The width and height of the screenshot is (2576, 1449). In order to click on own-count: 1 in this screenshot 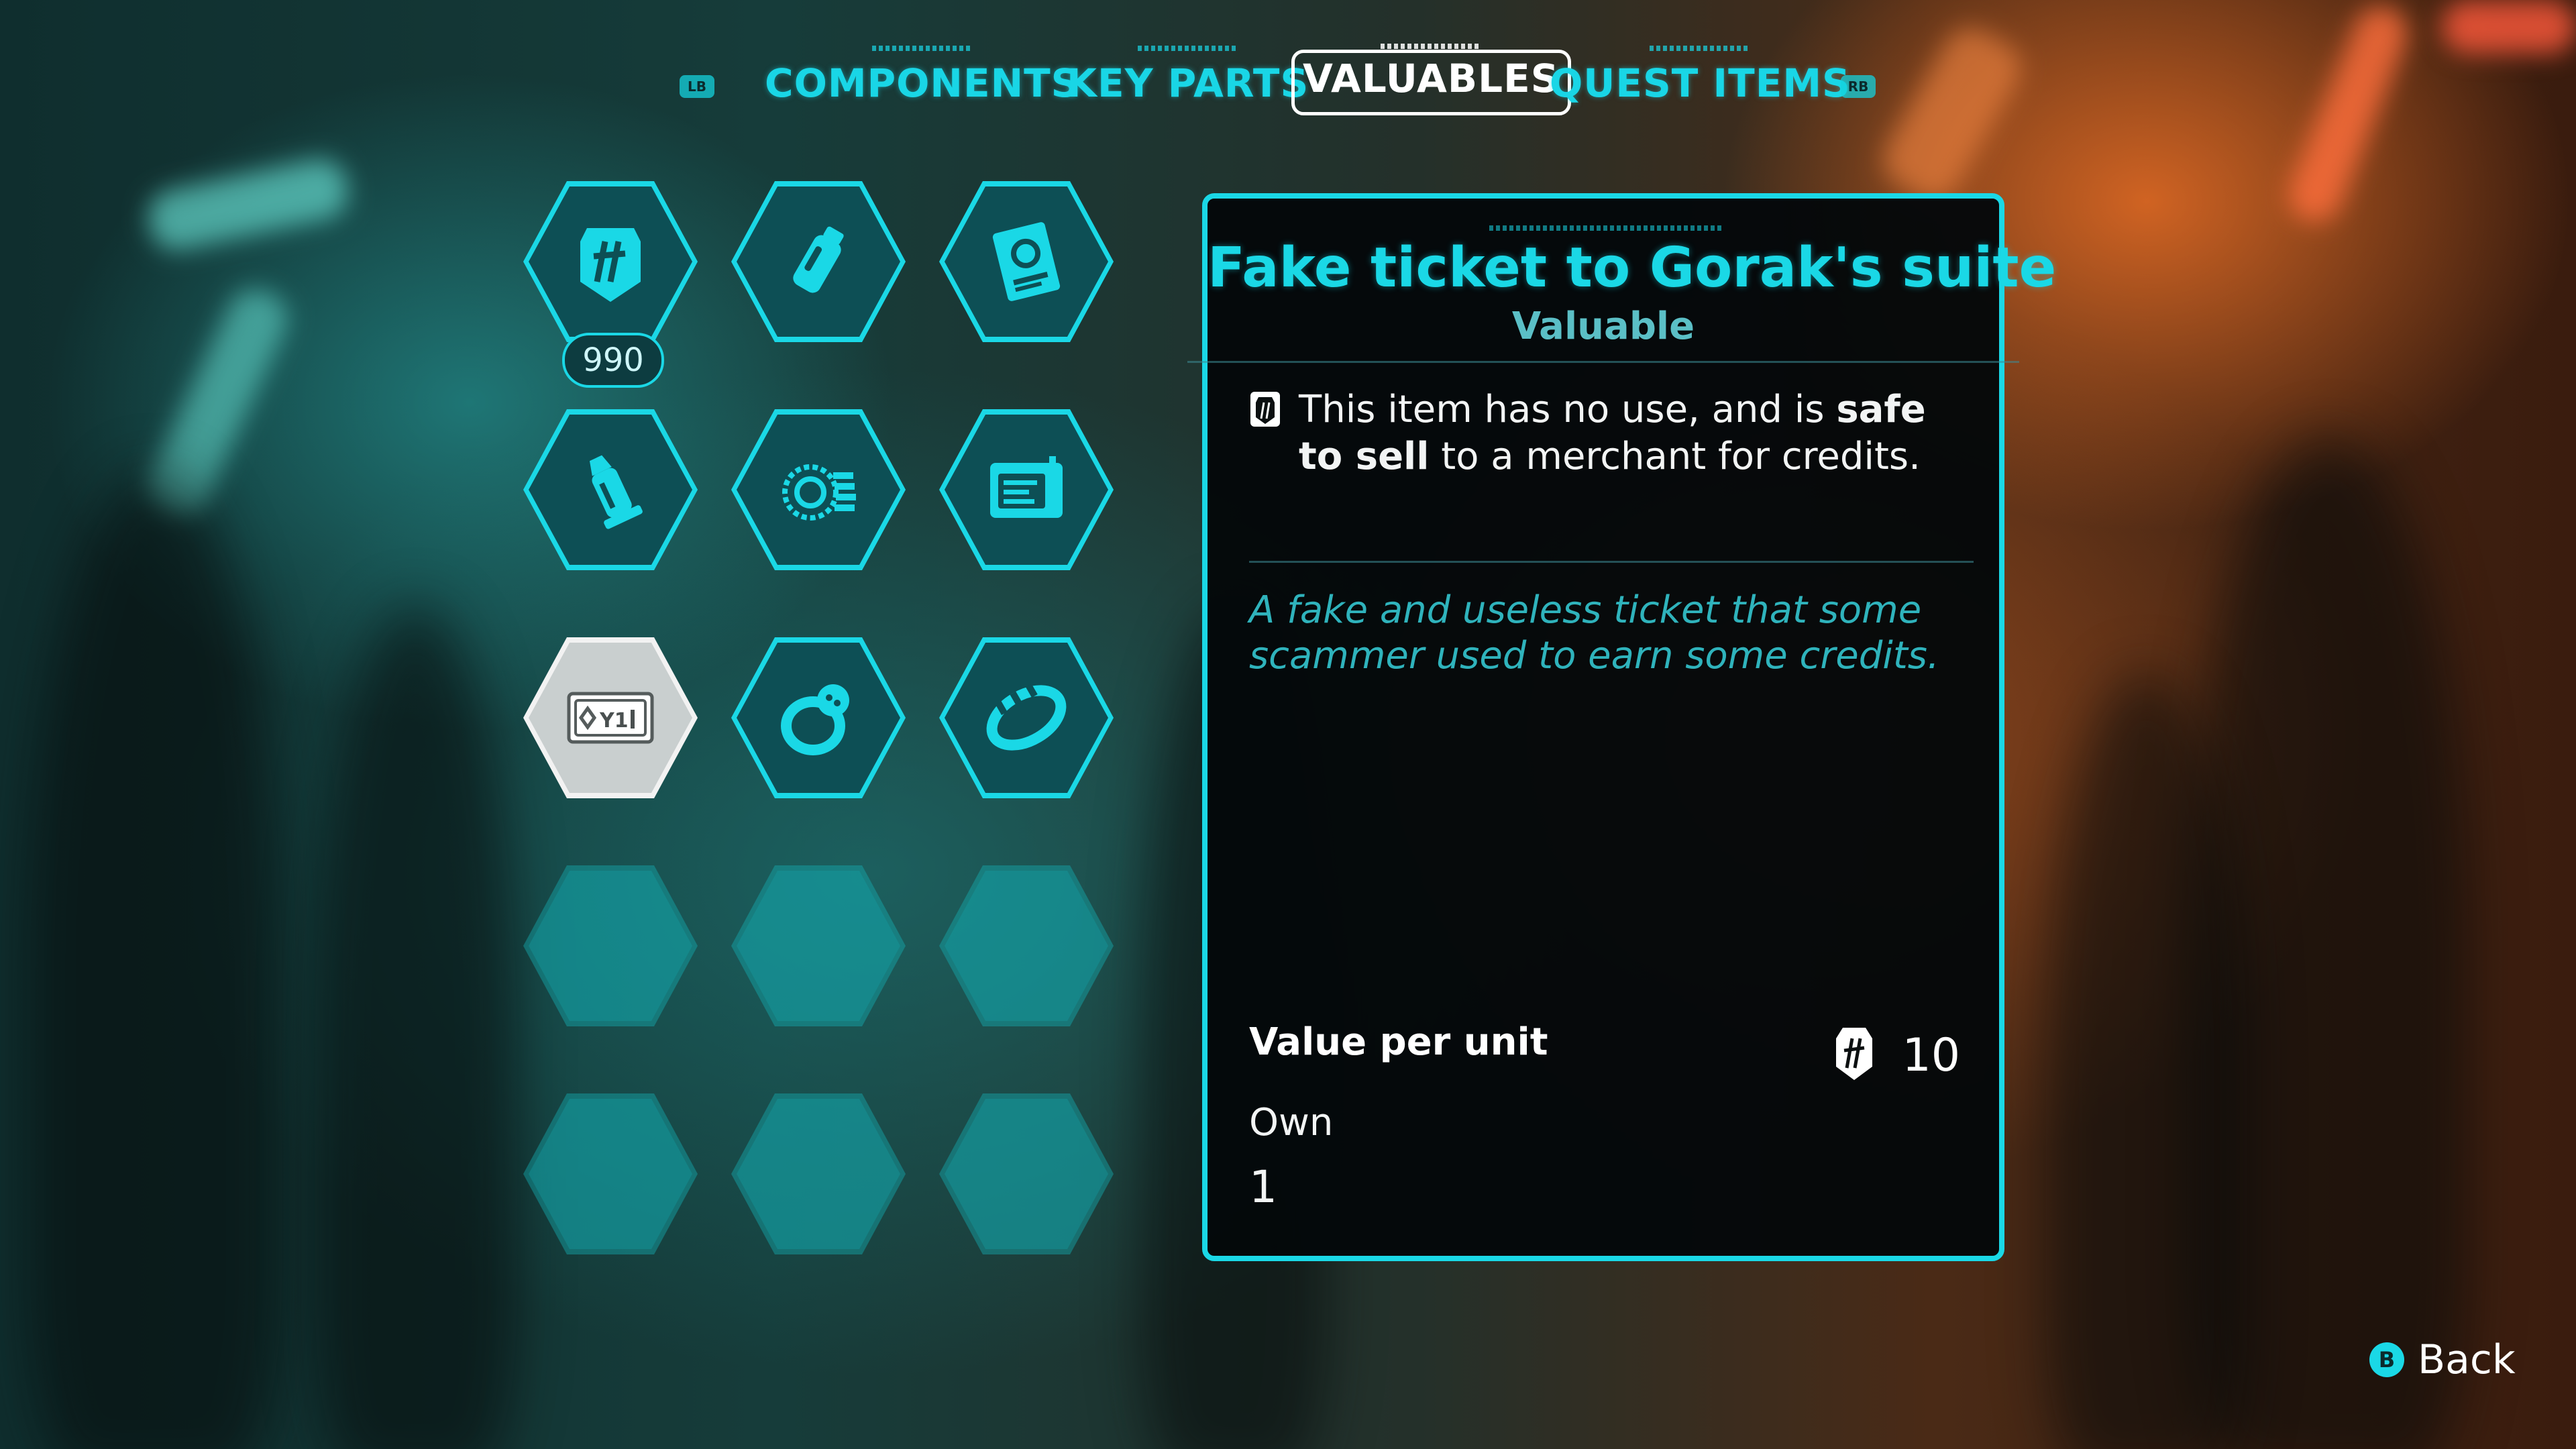, I will do `click(1263, 1187)`.